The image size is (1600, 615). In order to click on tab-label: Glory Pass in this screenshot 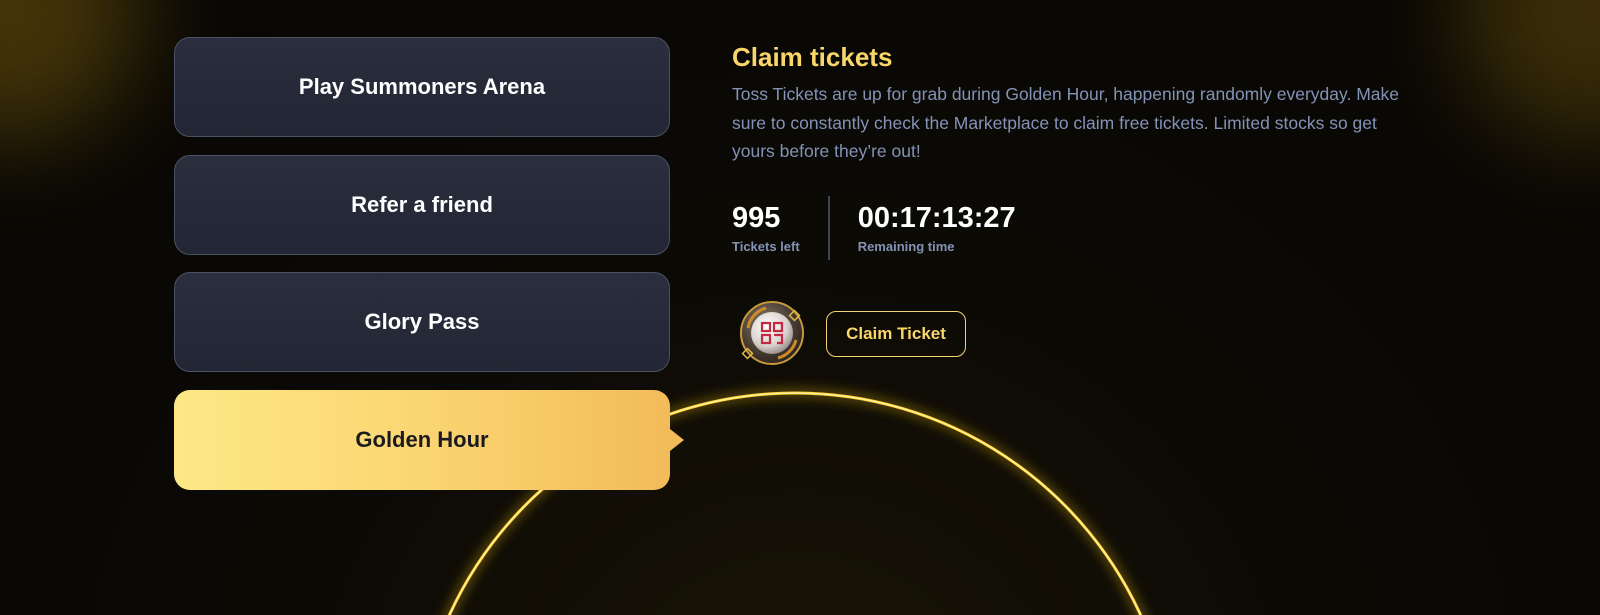, I will do `click(422, 321)`.